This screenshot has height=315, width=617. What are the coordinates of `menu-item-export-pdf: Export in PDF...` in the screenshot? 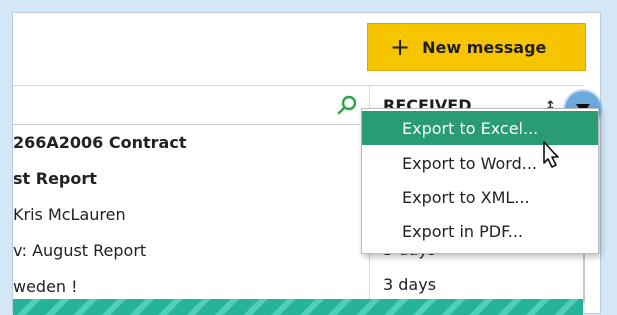 It's located at (480, 231).